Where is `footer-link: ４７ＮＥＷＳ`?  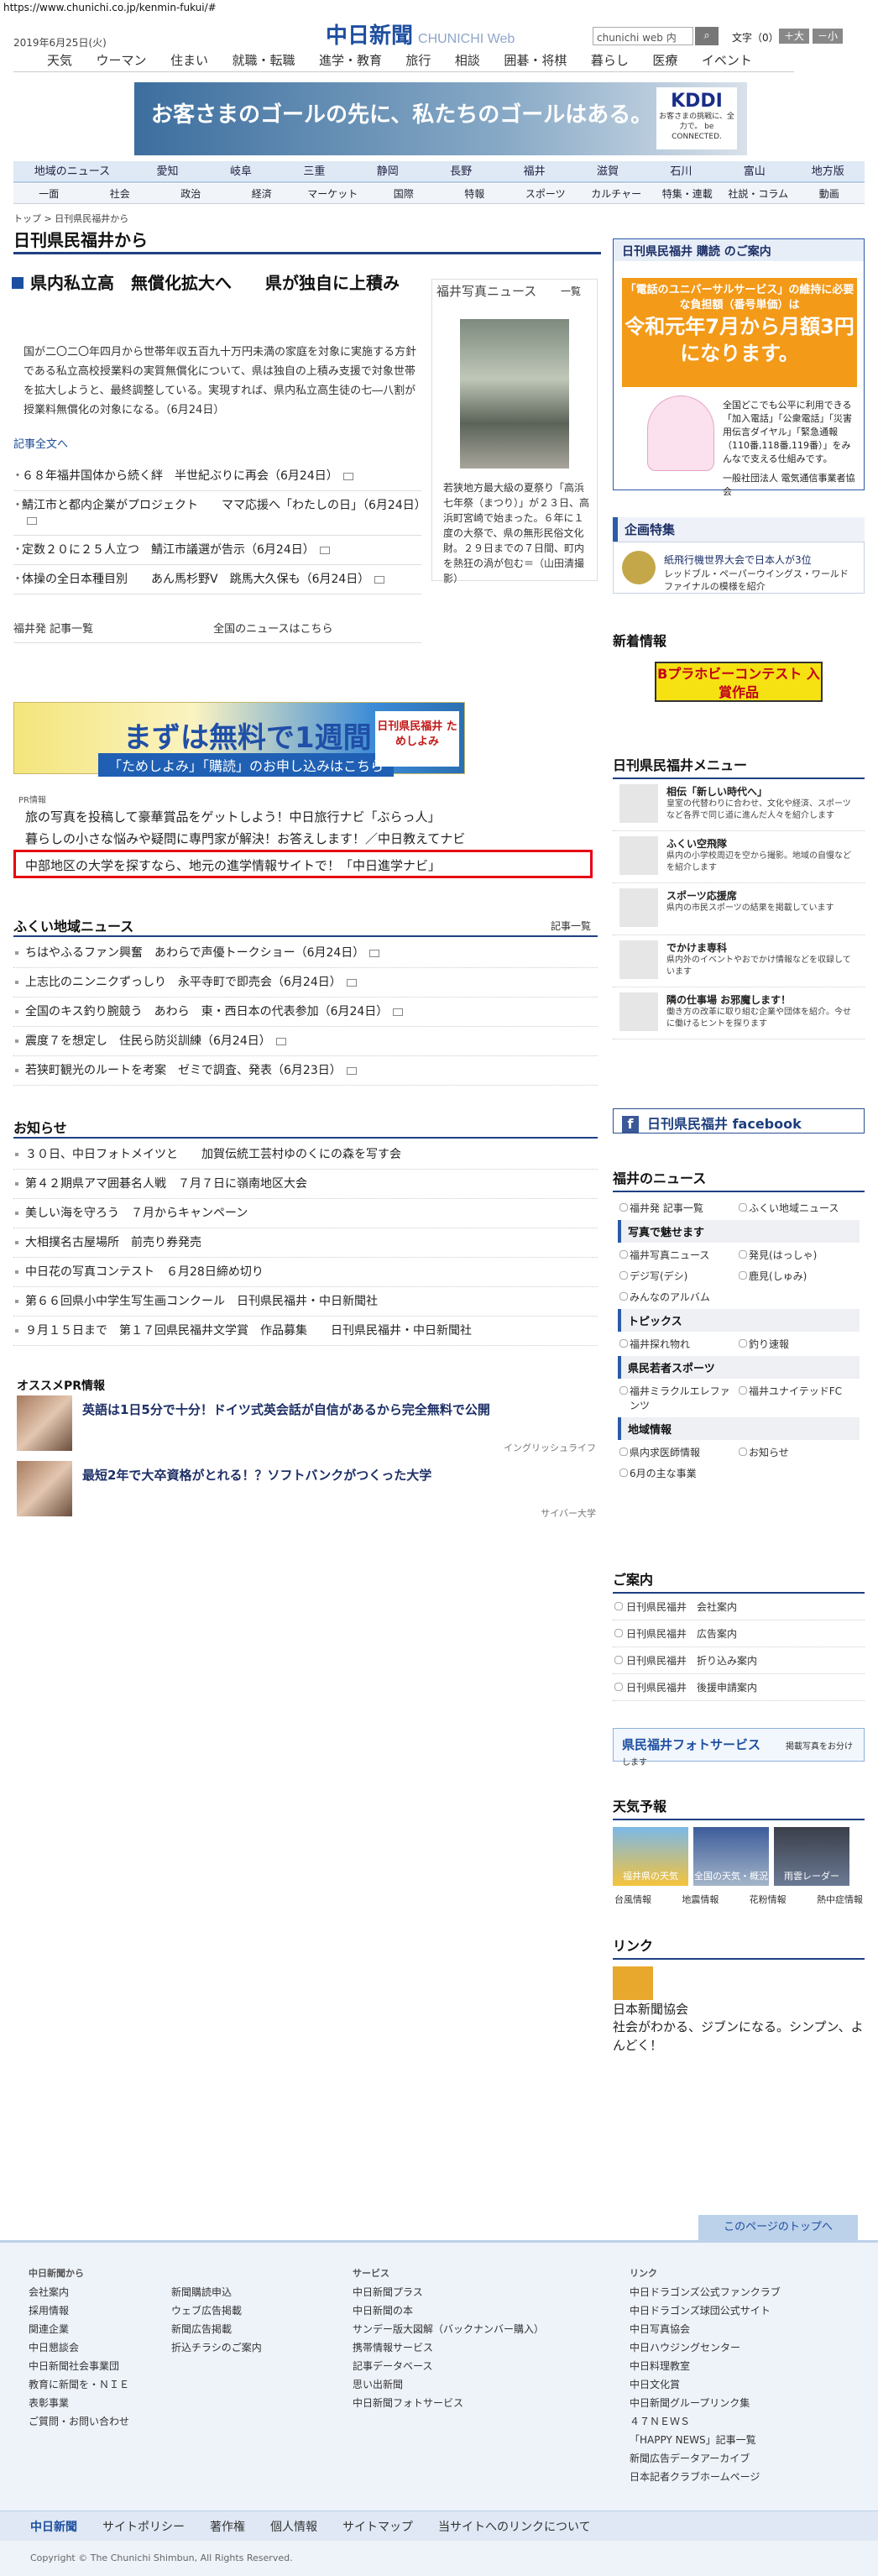
footer-link: ４７ＮＥＷＳ is located at coordinates (705, 2421).